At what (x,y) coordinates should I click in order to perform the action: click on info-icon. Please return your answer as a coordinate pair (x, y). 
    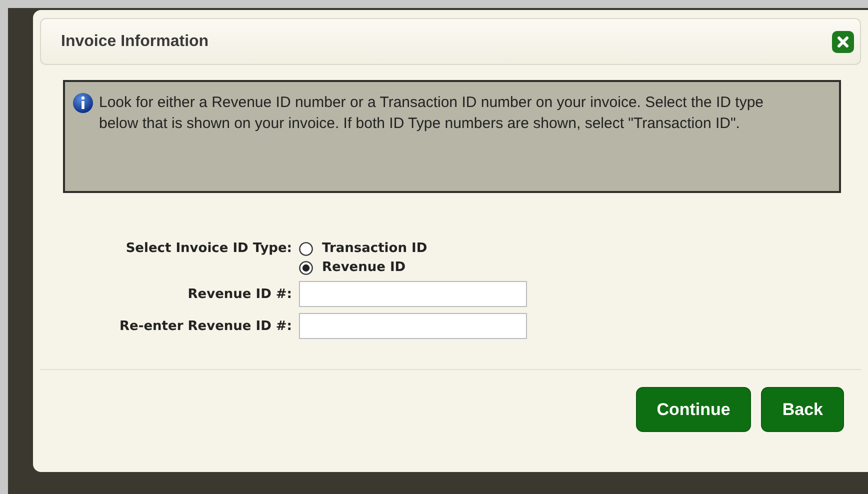
    Looking at the image, I should click on (83, 103).